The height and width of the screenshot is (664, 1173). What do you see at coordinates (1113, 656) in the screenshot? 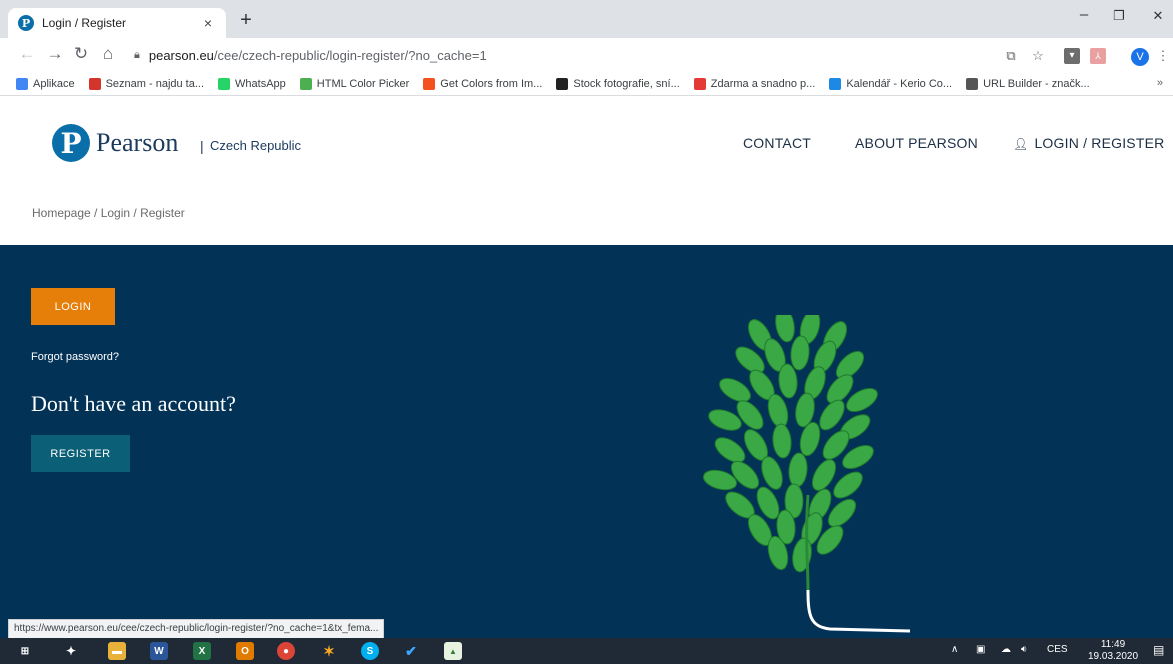
I see `clock-date: 19.03.2020` at bounding box center [1113, 656].